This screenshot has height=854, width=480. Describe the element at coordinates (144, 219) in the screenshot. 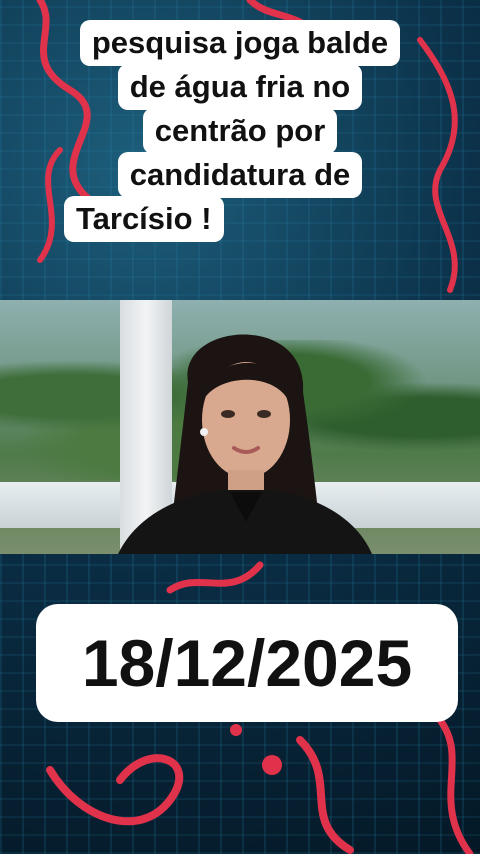

I see `headline-line: Tarcísio !` at that location.